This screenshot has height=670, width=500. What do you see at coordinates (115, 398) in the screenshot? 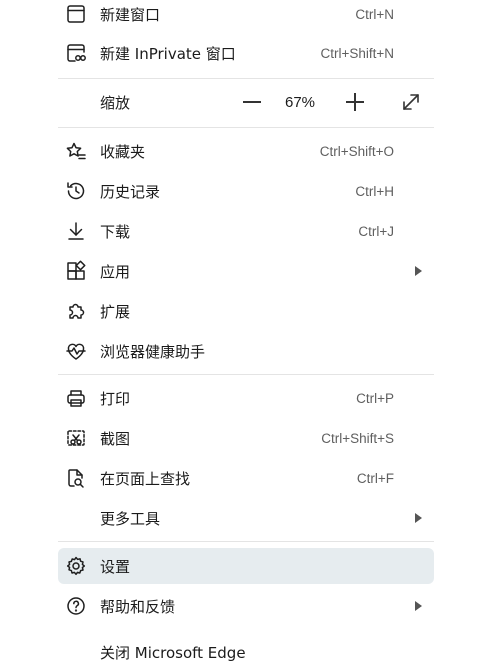
I see `menu-item-label: 打印` at bounding box center [115, 398].